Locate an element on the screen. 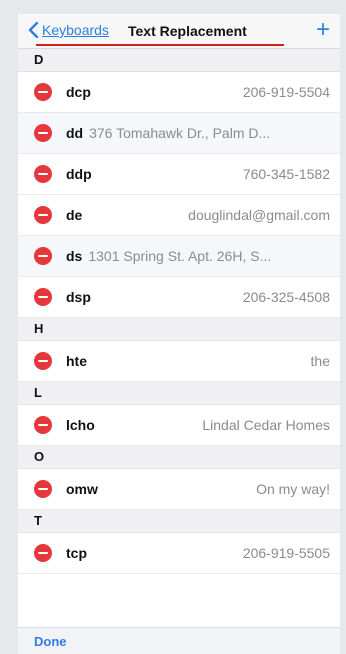 The height and width of the screenshot is (654, 346). chevron-left-icon is located at coordinates (33, 30).